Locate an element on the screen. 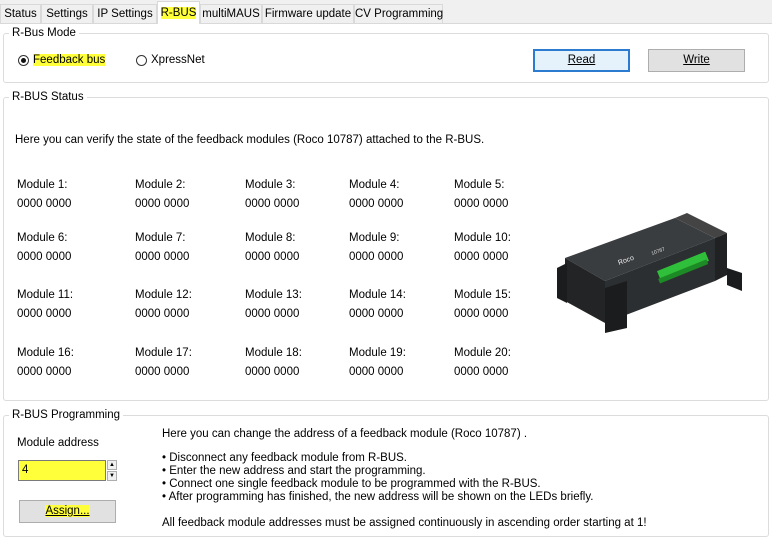 The width and height of the screenshot is (772, 541). radio-feedback-bus: Feedback bus is located at coordinates (62, 60).